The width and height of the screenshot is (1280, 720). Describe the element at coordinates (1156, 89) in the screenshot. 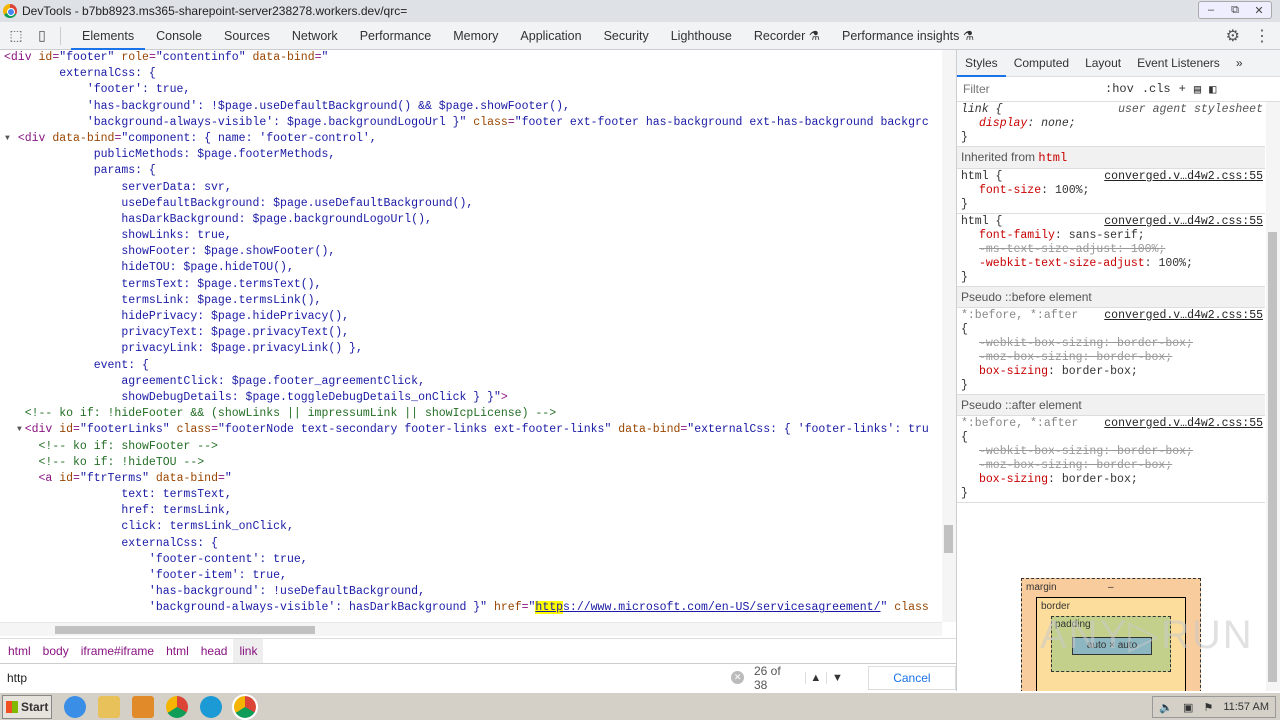

I see `cls-button: .cls` at that location.